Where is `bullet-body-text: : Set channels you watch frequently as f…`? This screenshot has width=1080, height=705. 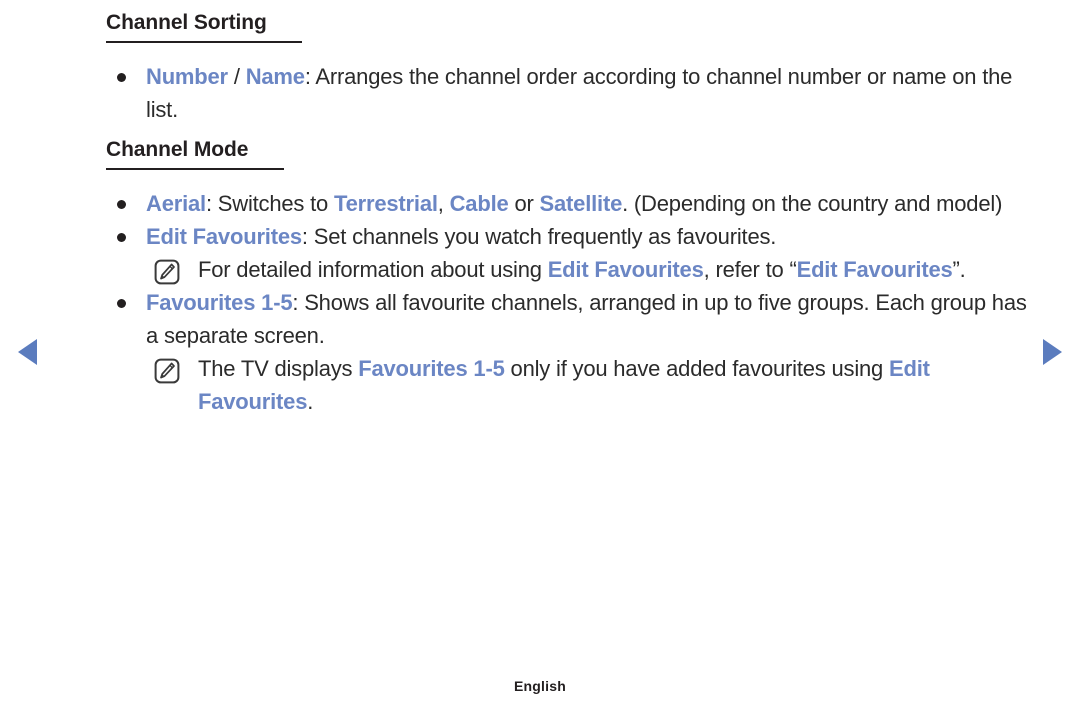
bullet-body-text: : Set channels you watch frequently as f… is located at coordinates (539, 236).